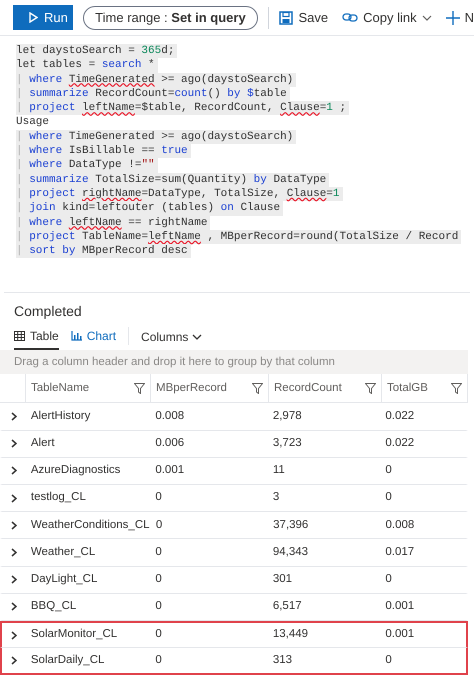 This screenshot has height=695, width=474. Describe the element at coordinates (287, 444) in the screenshot. I see `table-cell-text: 3,723` at that location.